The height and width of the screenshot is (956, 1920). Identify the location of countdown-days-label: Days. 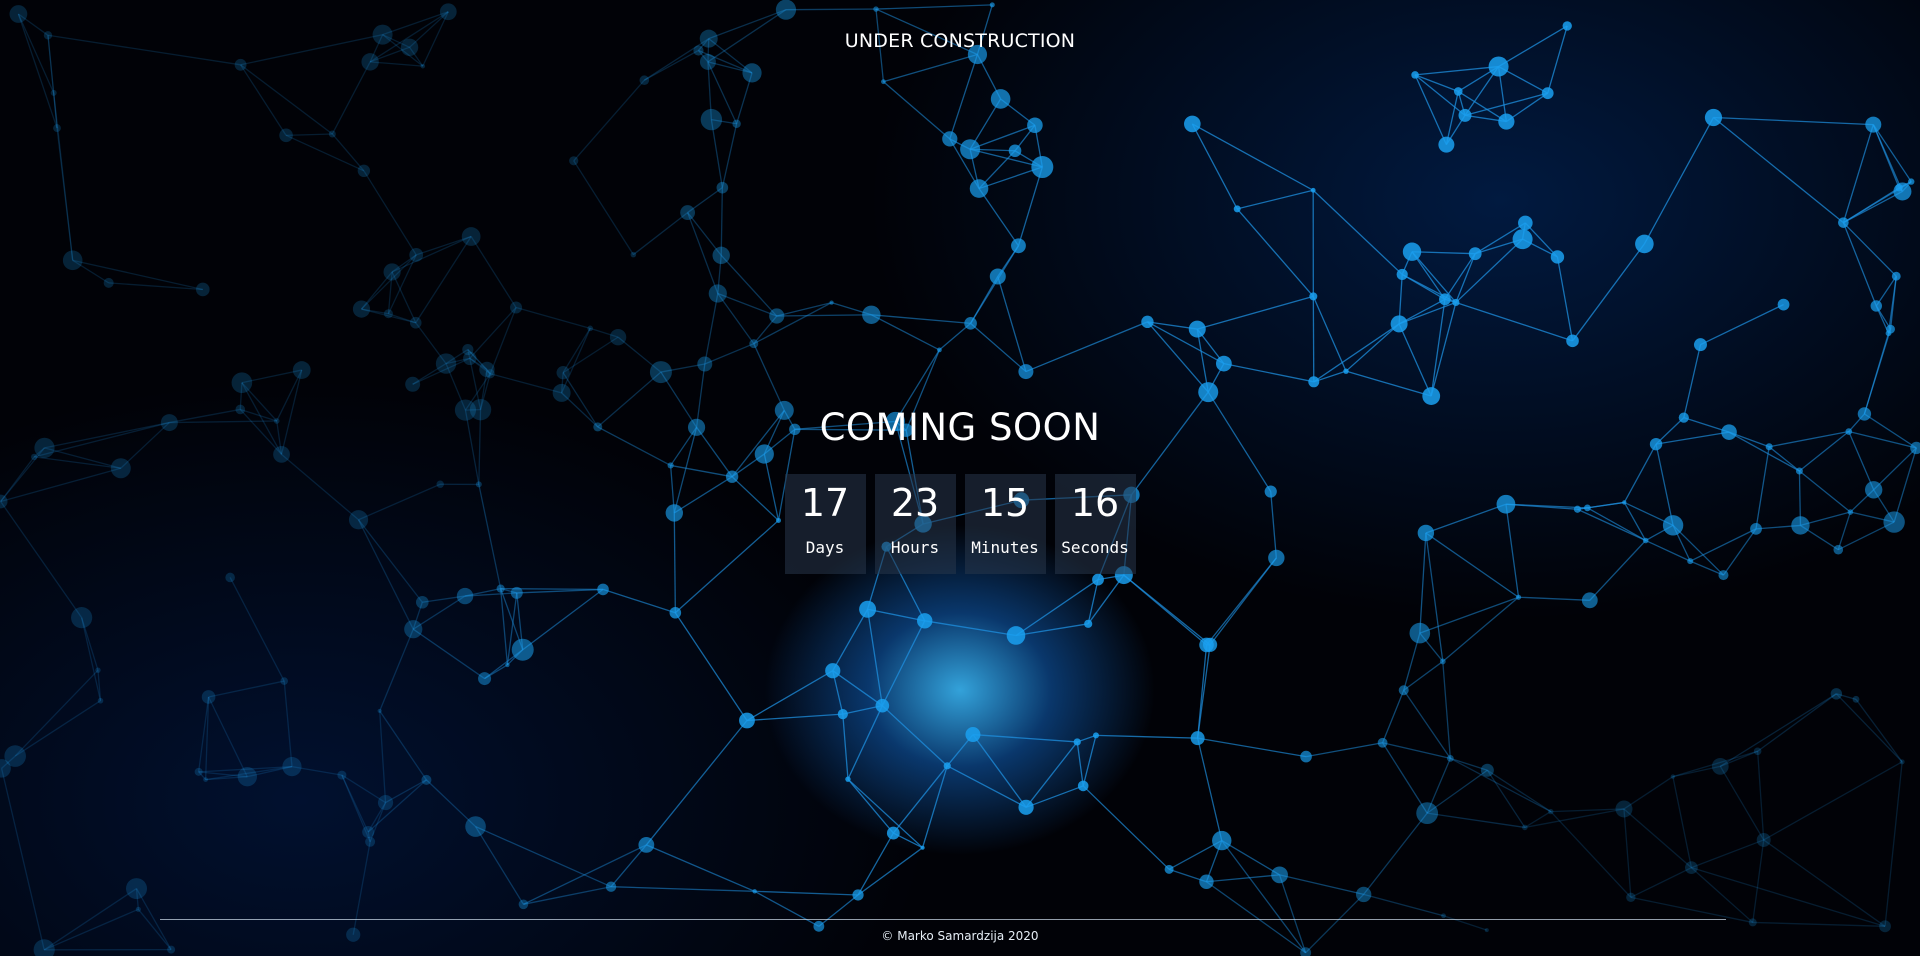
(825, 547).